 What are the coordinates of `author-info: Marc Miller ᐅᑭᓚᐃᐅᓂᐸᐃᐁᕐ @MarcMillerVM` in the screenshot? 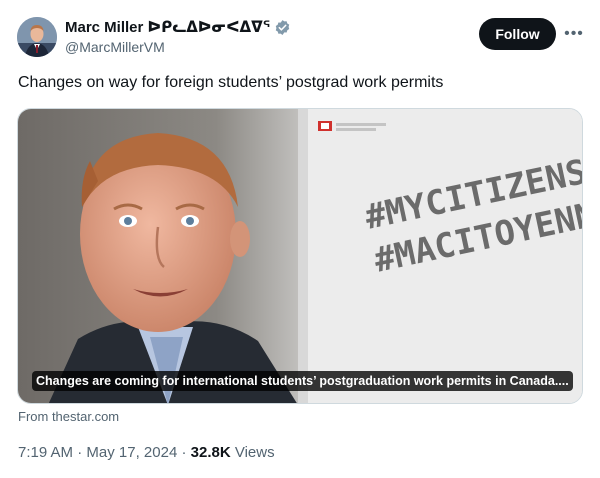 It's located at (178, 36).